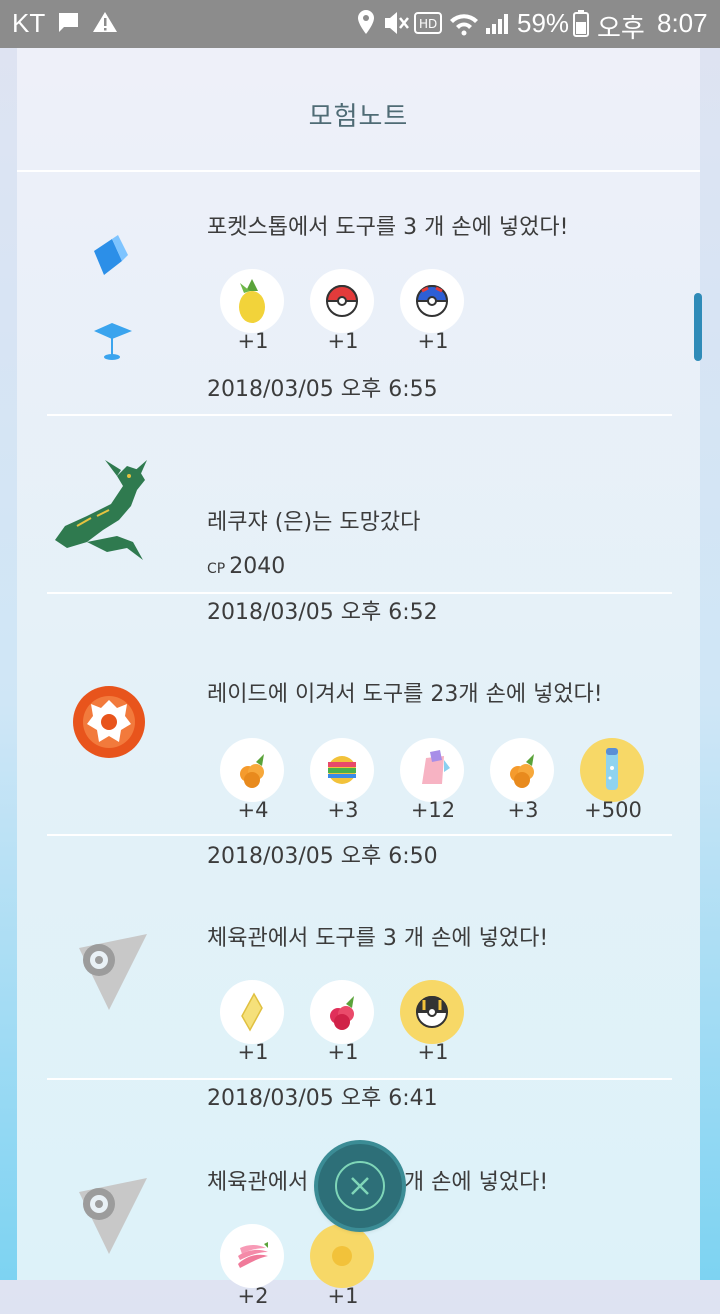  I want to click on raid-badge-icon, so click(109, 722).